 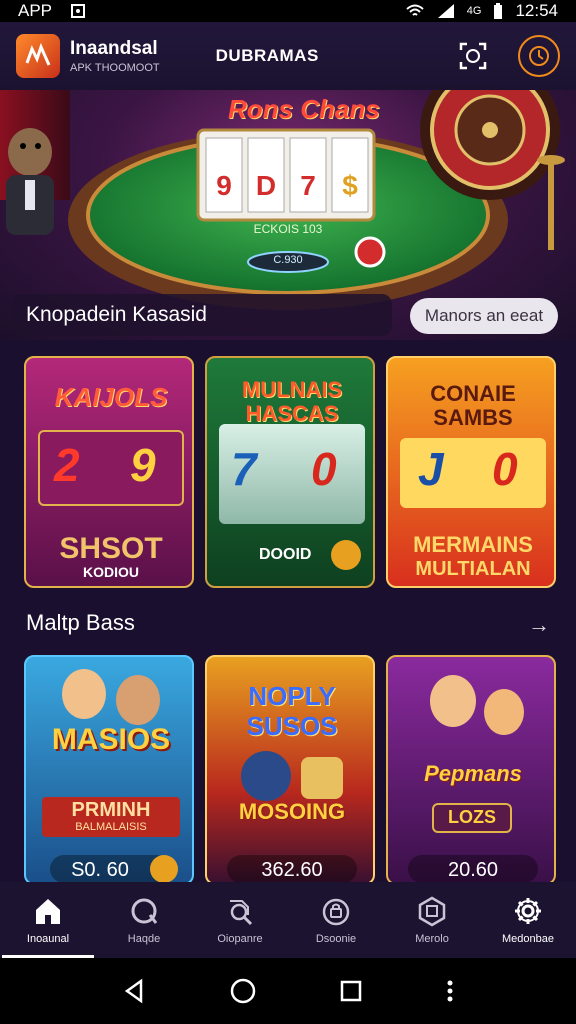 I want to click on brand-subtitle: APK THOOMOOT, so click(x=115, y=68).